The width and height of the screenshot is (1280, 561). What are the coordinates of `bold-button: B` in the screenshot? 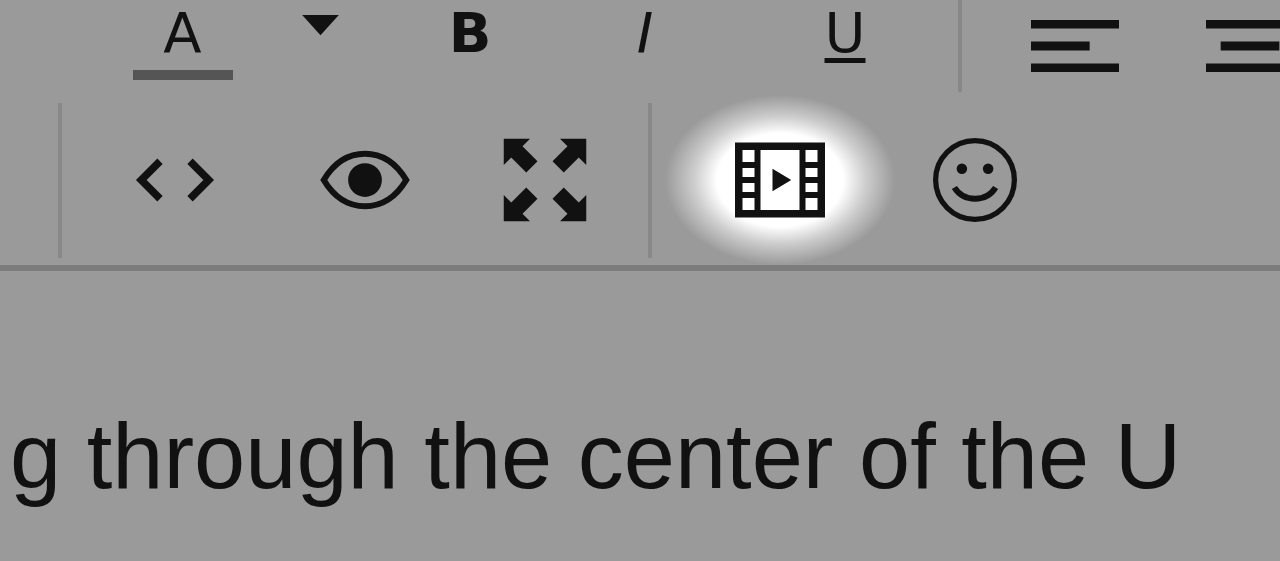 It's located at (470, 44).